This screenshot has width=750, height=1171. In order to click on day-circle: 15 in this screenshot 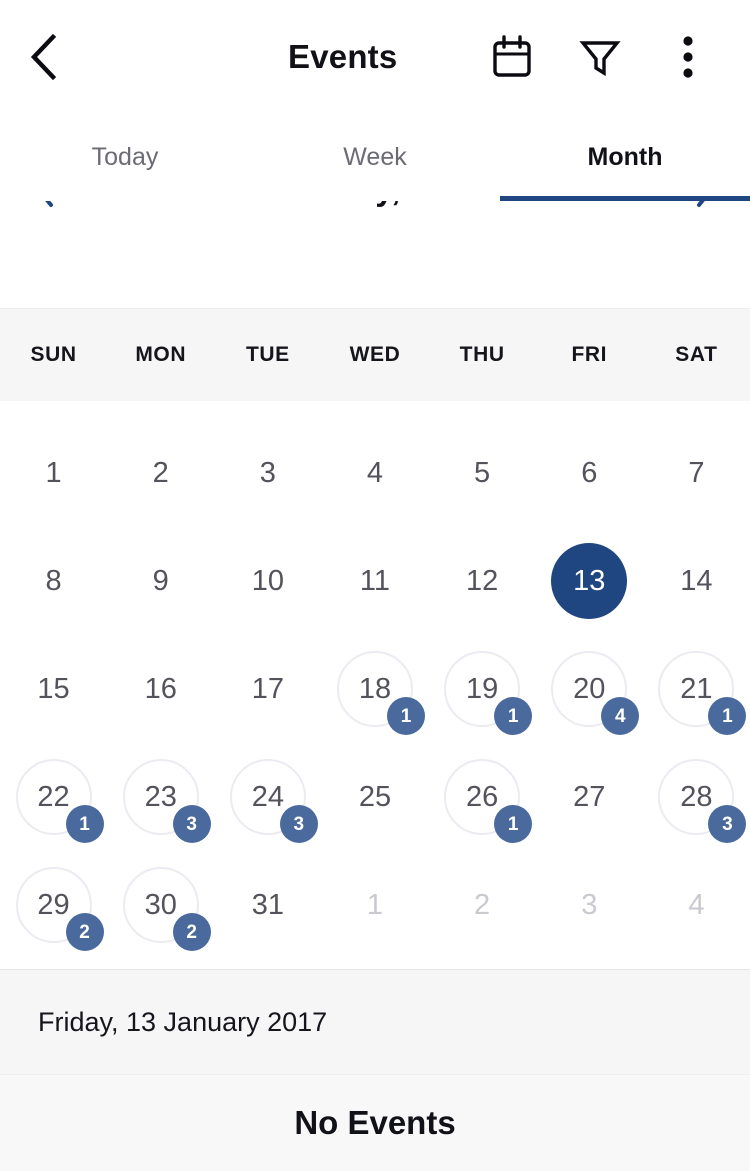, I will do `click(54, 689)`.